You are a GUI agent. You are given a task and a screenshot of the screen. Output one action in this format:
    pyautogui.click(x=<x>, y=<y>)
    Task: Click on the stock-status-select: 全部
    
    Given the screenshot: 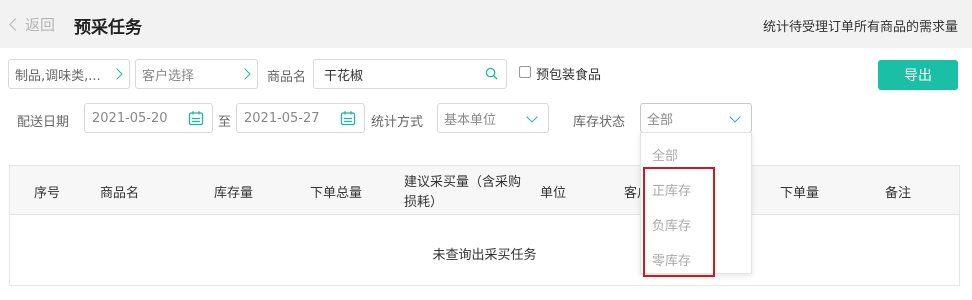 What is the action you would take?
    pyautogui.click(x=696, y=118)
    